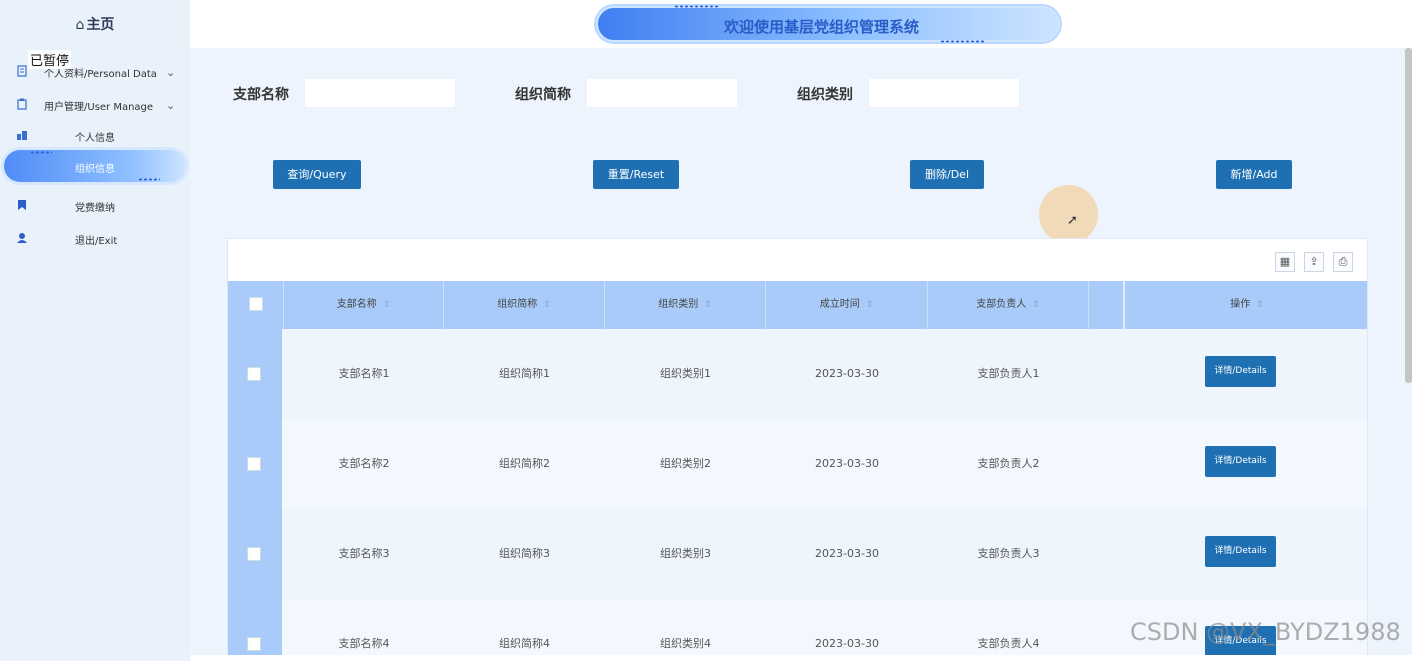 The width and height of the screenshot is (1412, 661). What do you see at coordinates (1246, 305) in the screenshot?
I see `column-header: 操作 ⇕` at bounding box center [1246, 305].